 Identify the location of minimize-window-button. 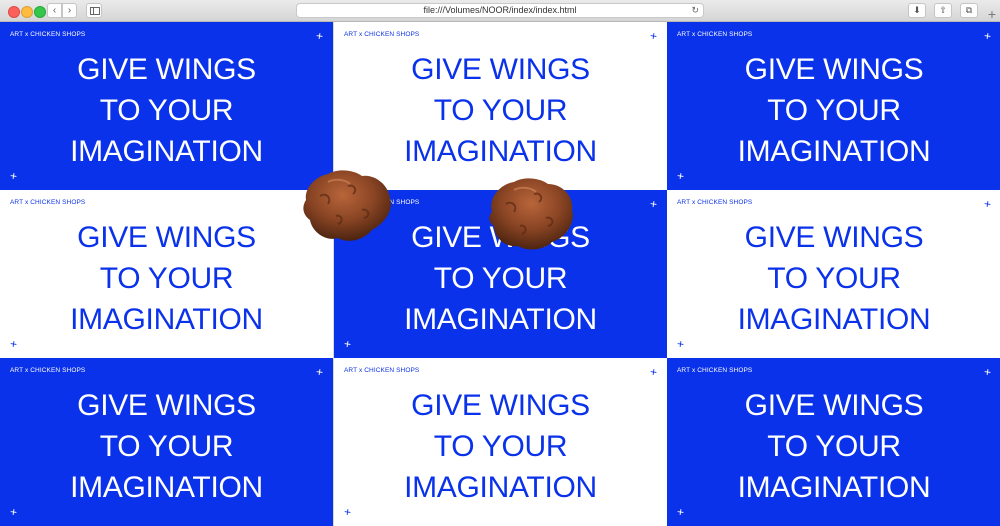
(27, 12).